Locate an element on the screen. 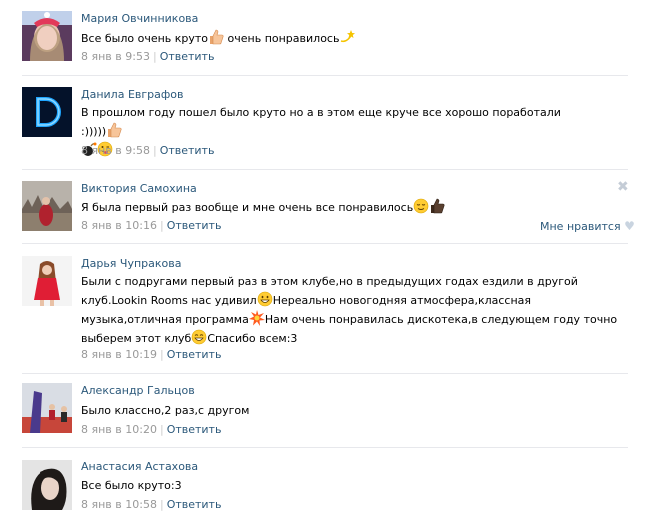 The image size is (652, 521). comment-date: 8 янв в 10:19 is located at coordinates (119, 354).